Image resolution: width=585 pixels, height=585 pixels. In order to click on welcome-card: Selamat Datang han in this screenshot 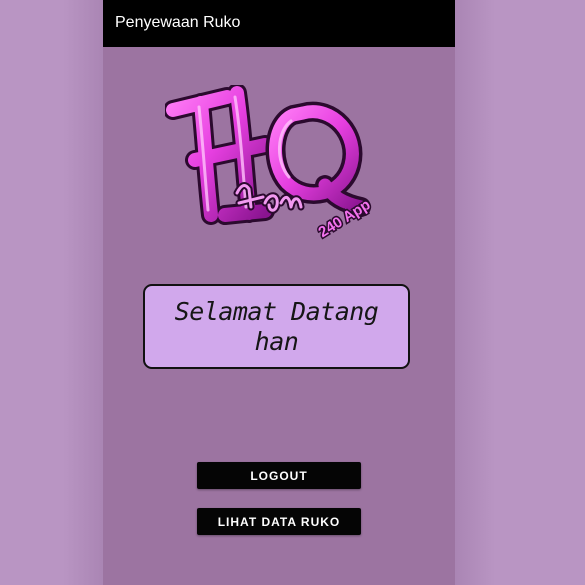, I will do `click(276, 326)`.